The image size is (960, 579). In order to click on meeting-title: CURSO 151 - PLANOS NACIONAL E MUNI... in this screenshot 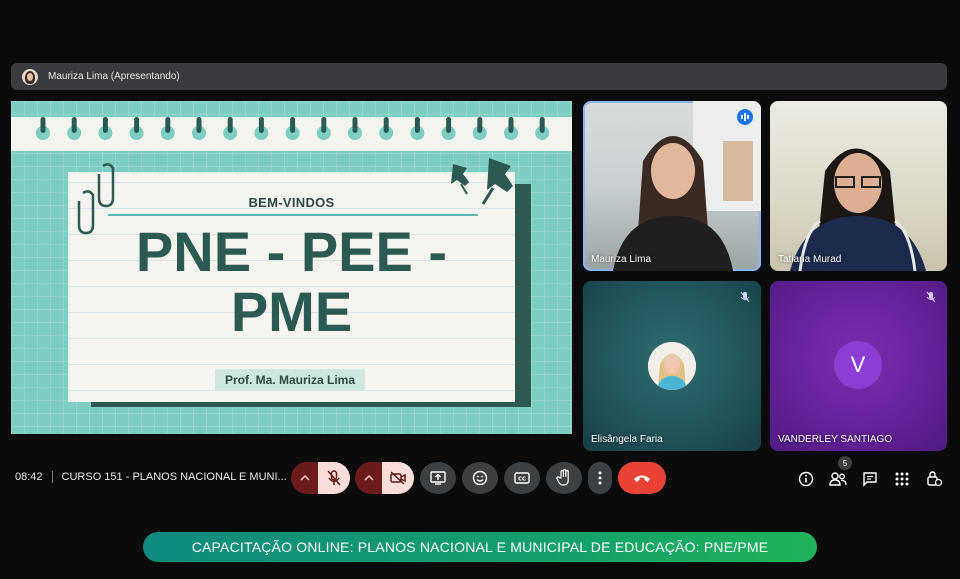, I will do `click(174, 477)`.